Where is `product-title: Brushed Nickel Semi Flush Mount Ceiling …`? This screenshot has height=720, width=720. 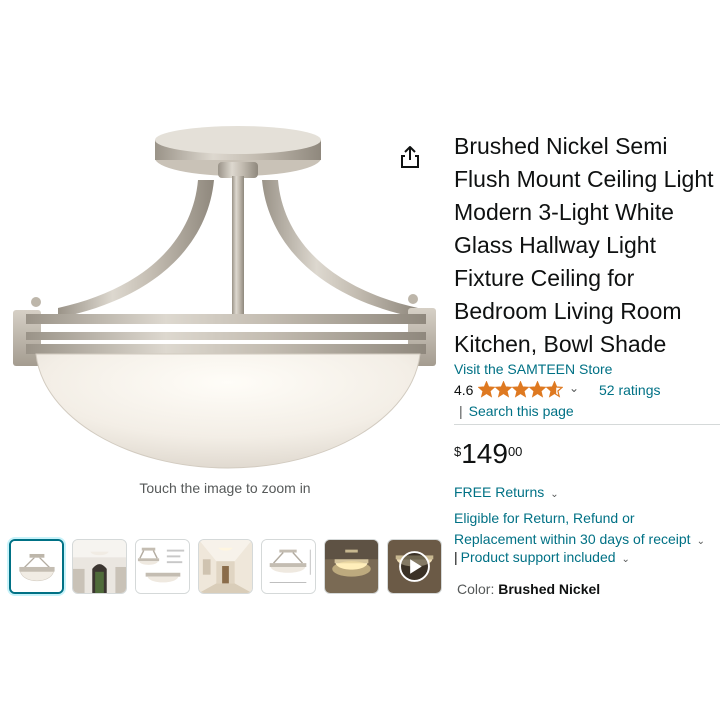
product-title: Brushed Nickel Semi Flush Mount Ceiling … is located at coordinates (584, 245).